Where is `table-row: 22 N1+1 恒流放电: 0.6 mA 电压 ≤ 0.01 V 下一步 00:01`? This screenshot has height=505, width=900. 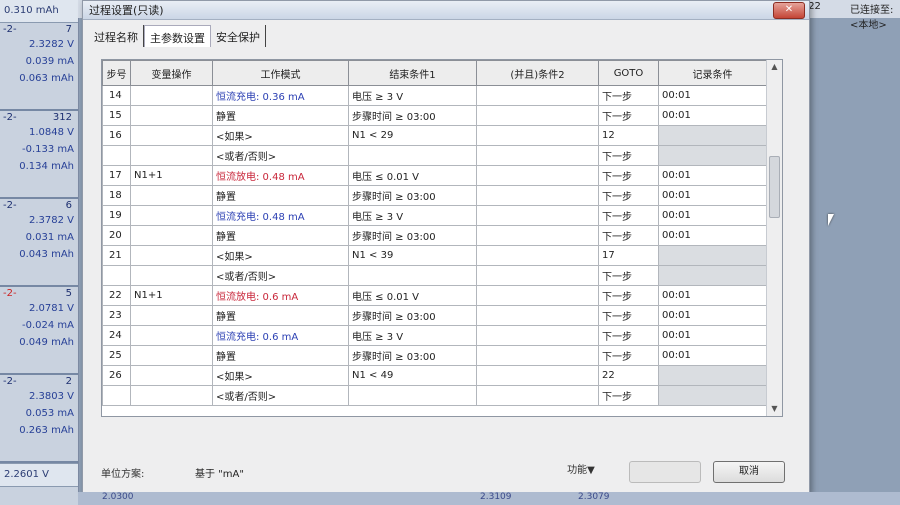
table-row: 22 N1+1 恒流放电: 0.6 mA 电压 ≤ 0.01 V 下一步 00:01 is located at coordinates (434, 295).